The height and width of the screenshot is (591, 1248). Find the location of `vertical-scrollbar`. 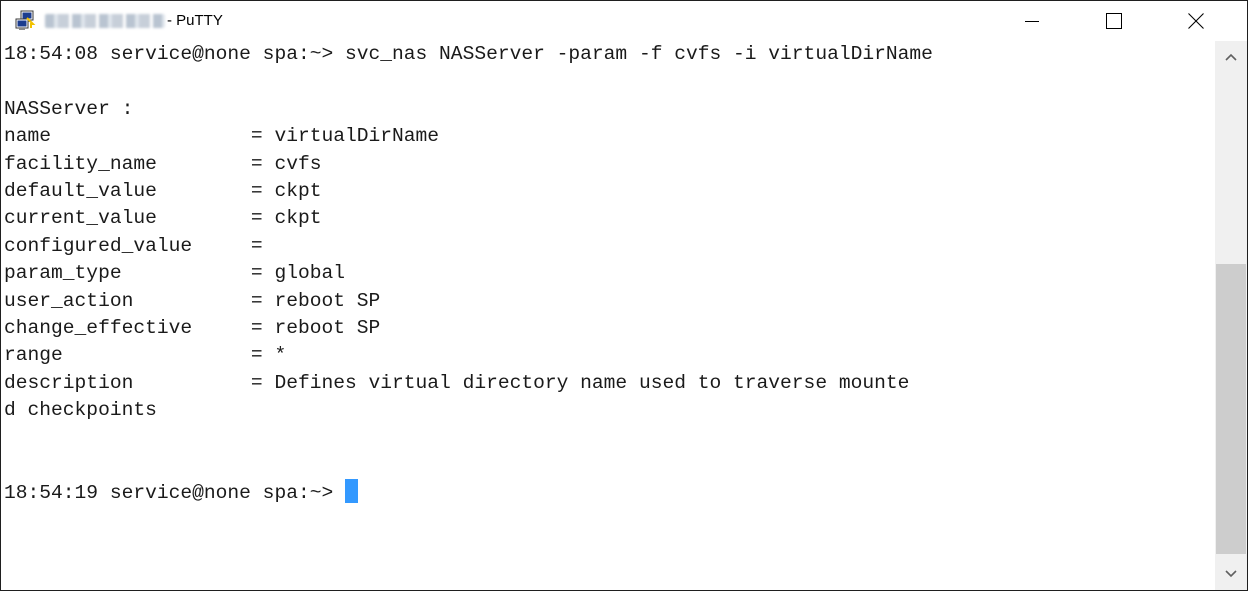

vertical-scrollbar is located at coordinates (1231, 315).